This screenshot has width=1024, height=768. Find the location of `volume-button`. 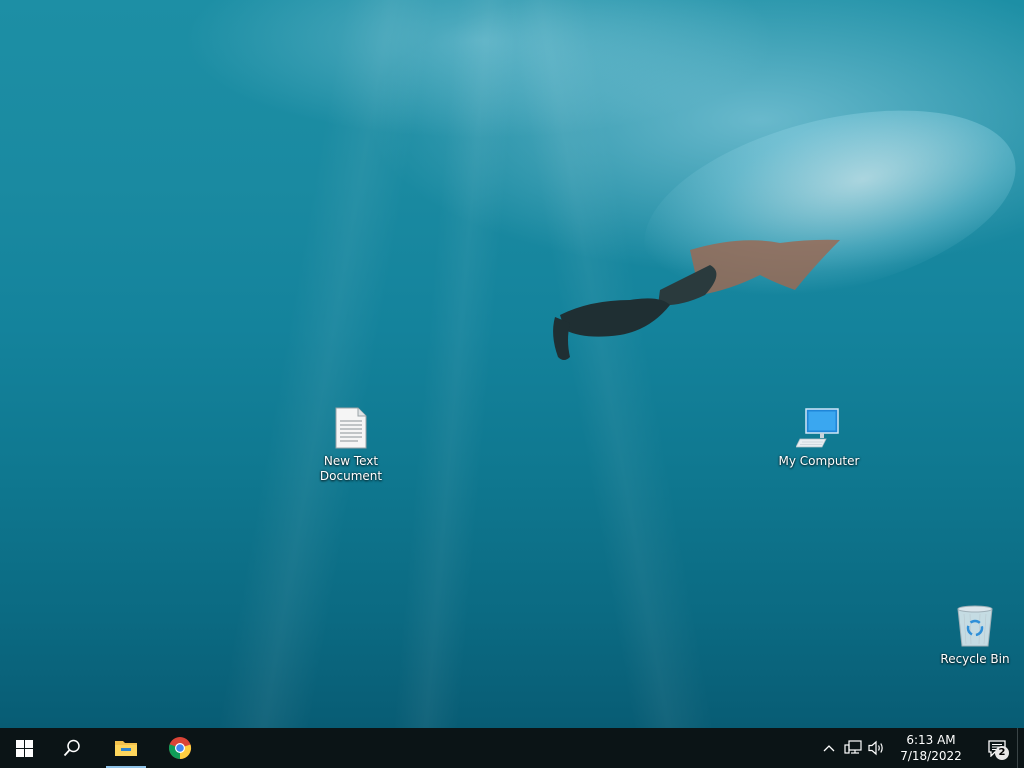

volume-button is located at coordinates (877, 748).